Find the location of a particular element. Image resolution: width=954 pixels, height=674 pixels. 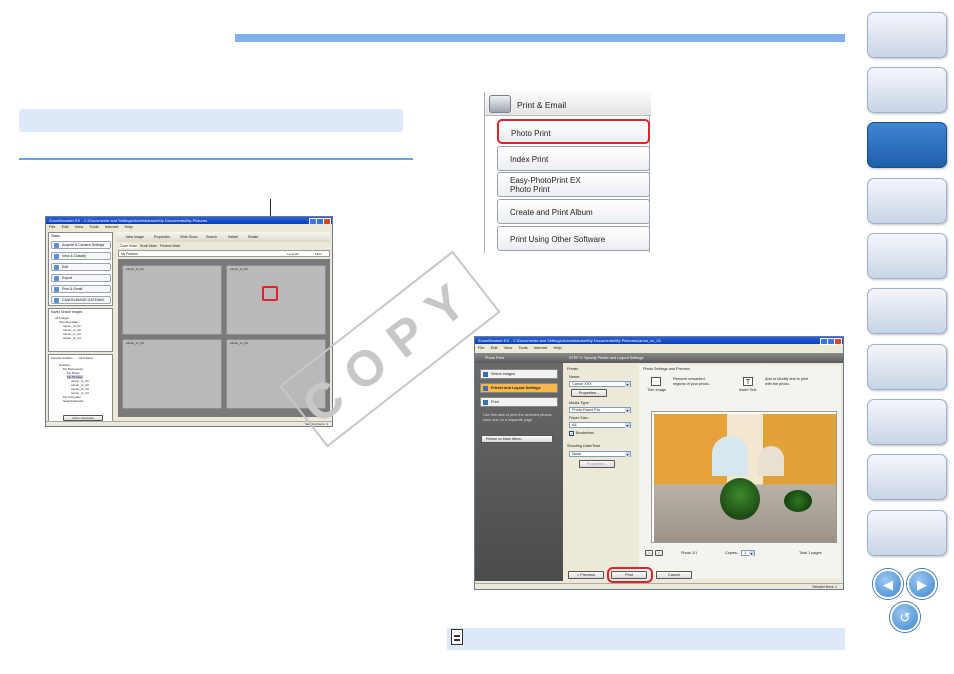

tasks-label: Tasks is located at coordinates (55, 236).